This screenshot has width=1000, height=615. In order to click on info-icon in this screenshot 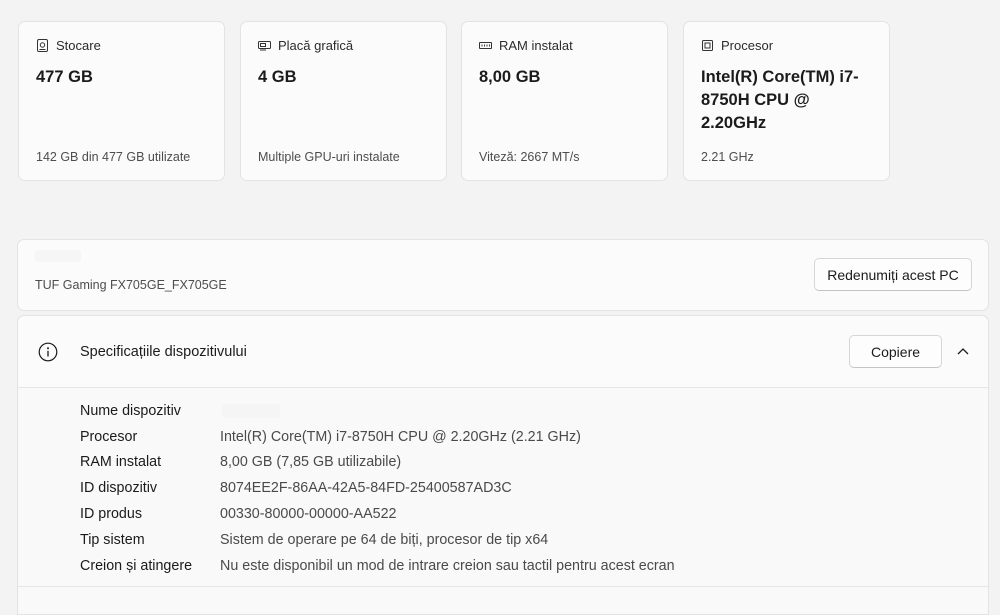, I will do `click(48, 352)`.